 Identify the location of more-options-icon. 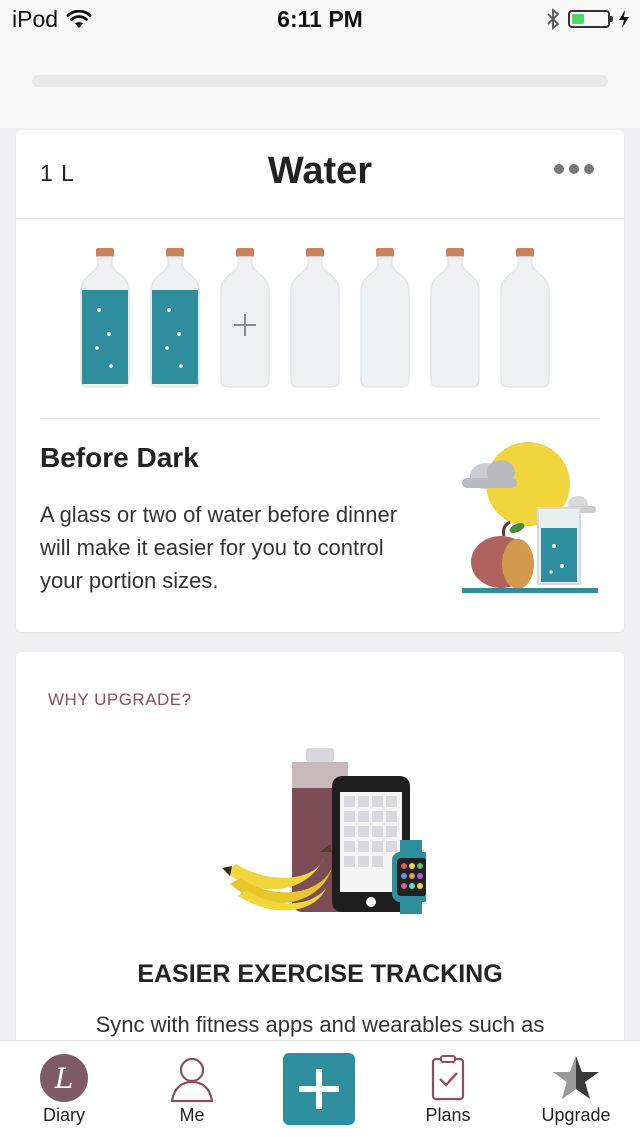
(574, 169).